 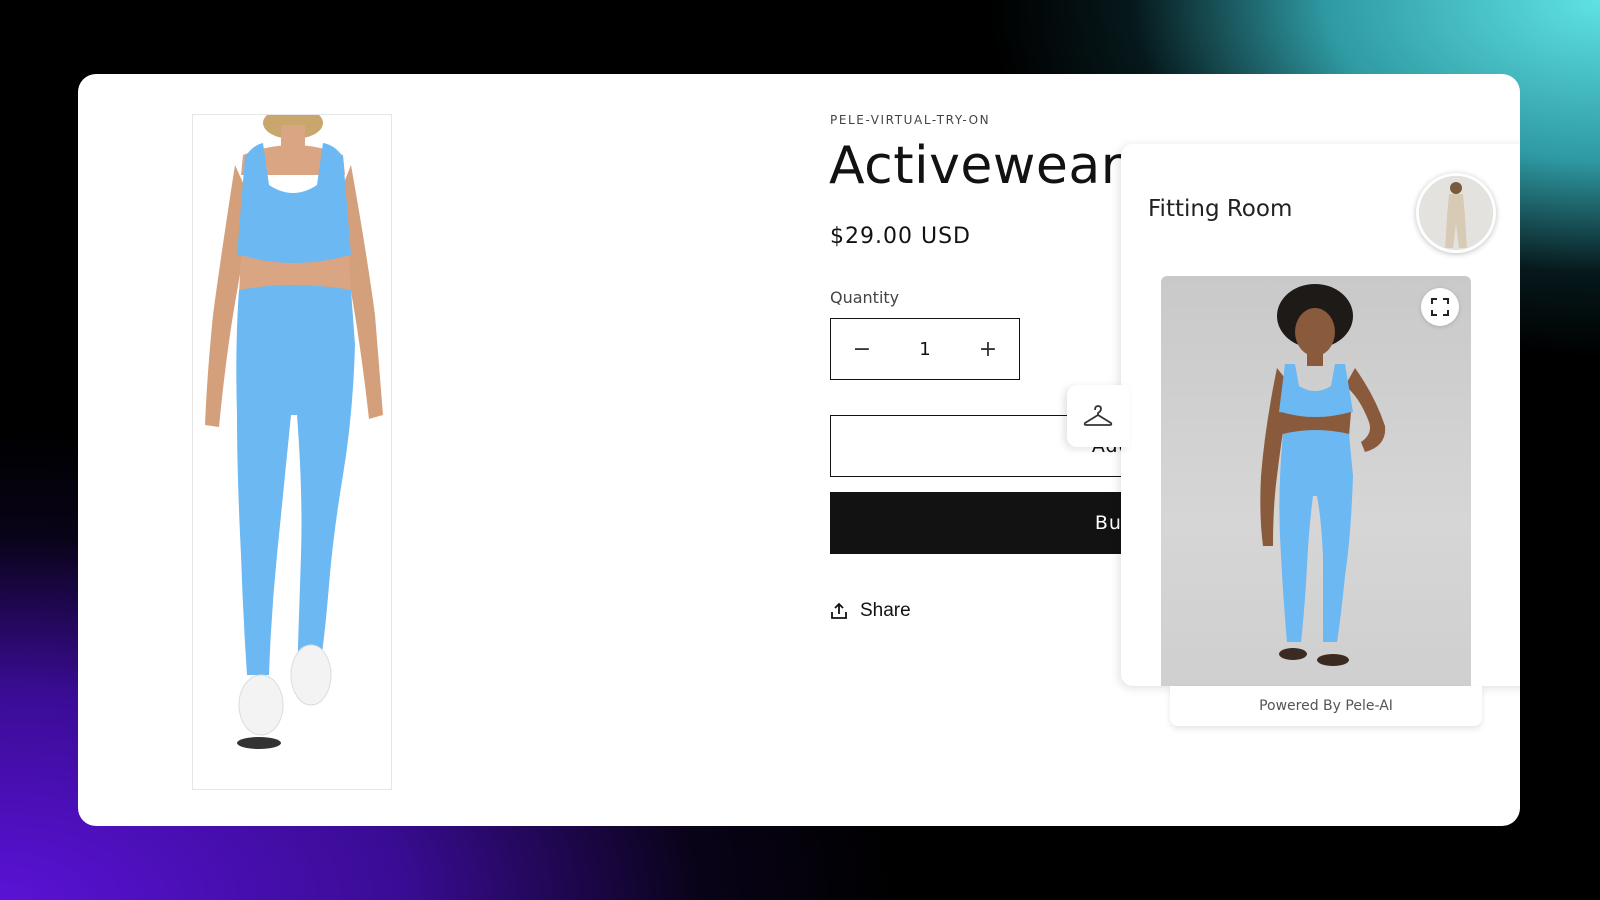 I want to click on quantity-input: 1, so click(x=924, y=349).